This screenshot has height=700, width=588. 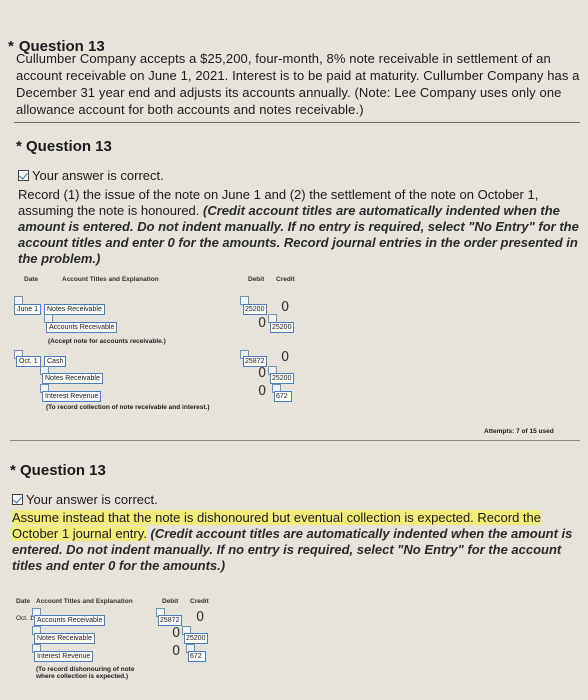 What do you see at coordinates (519, 431) in the screenshot?
I see `attempts-counter: Attempts: 7 of 15 used` at bounding box center [519, 431].